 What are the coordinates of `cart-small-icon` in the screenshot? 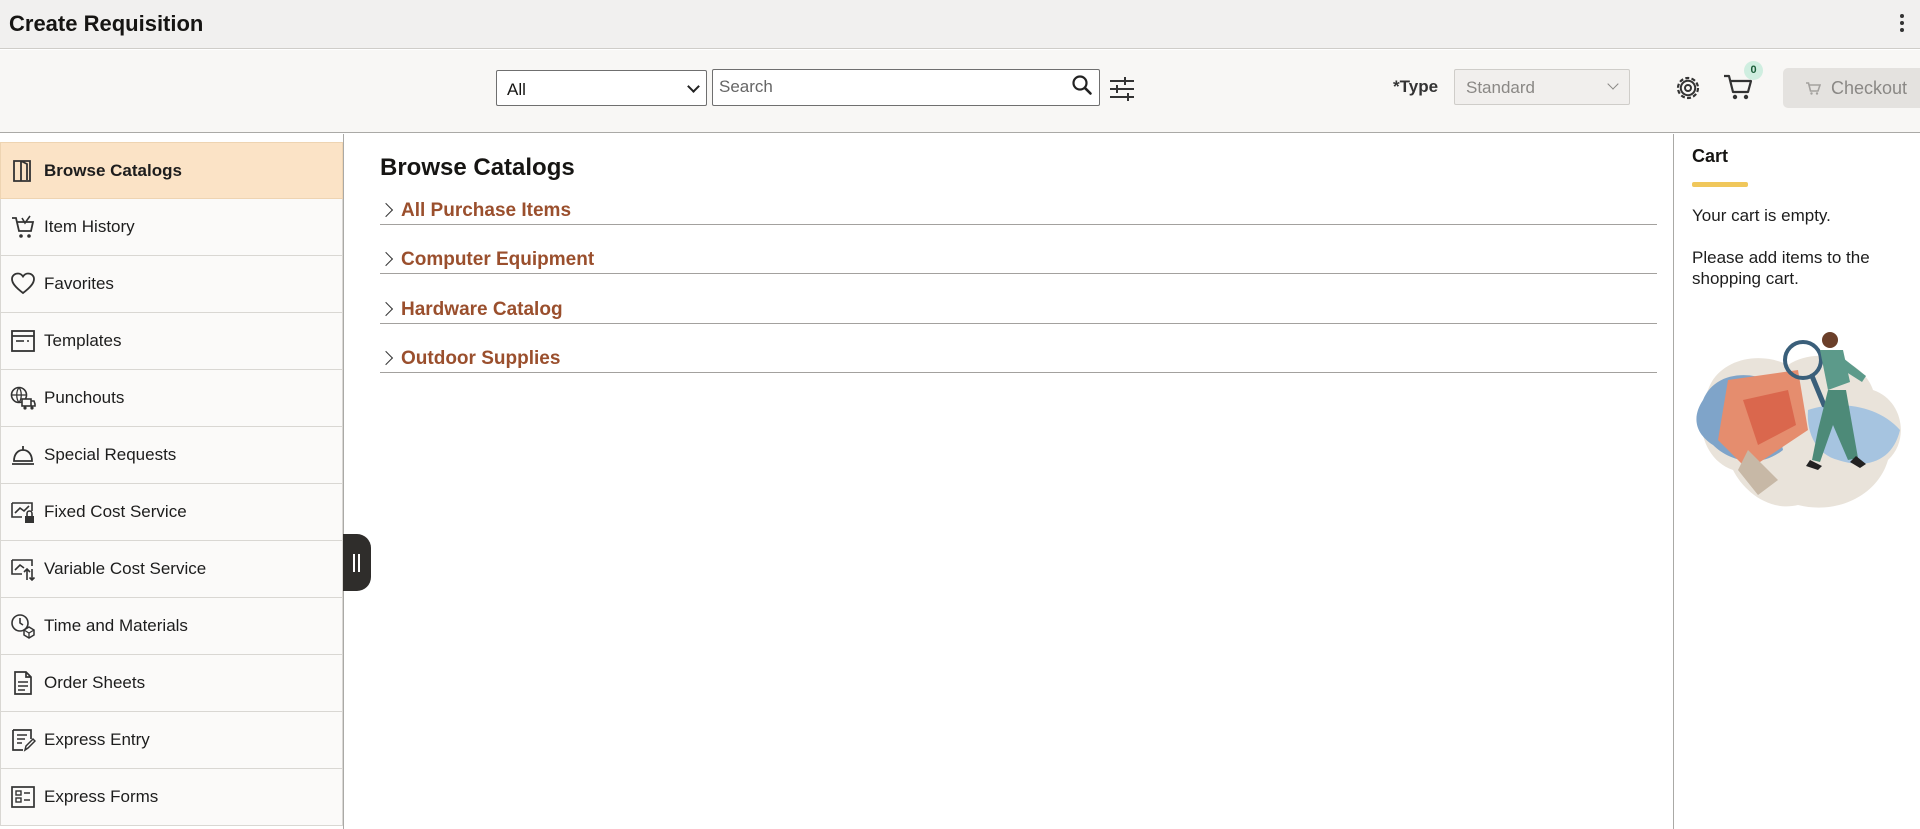 It's located at (1813, 88).